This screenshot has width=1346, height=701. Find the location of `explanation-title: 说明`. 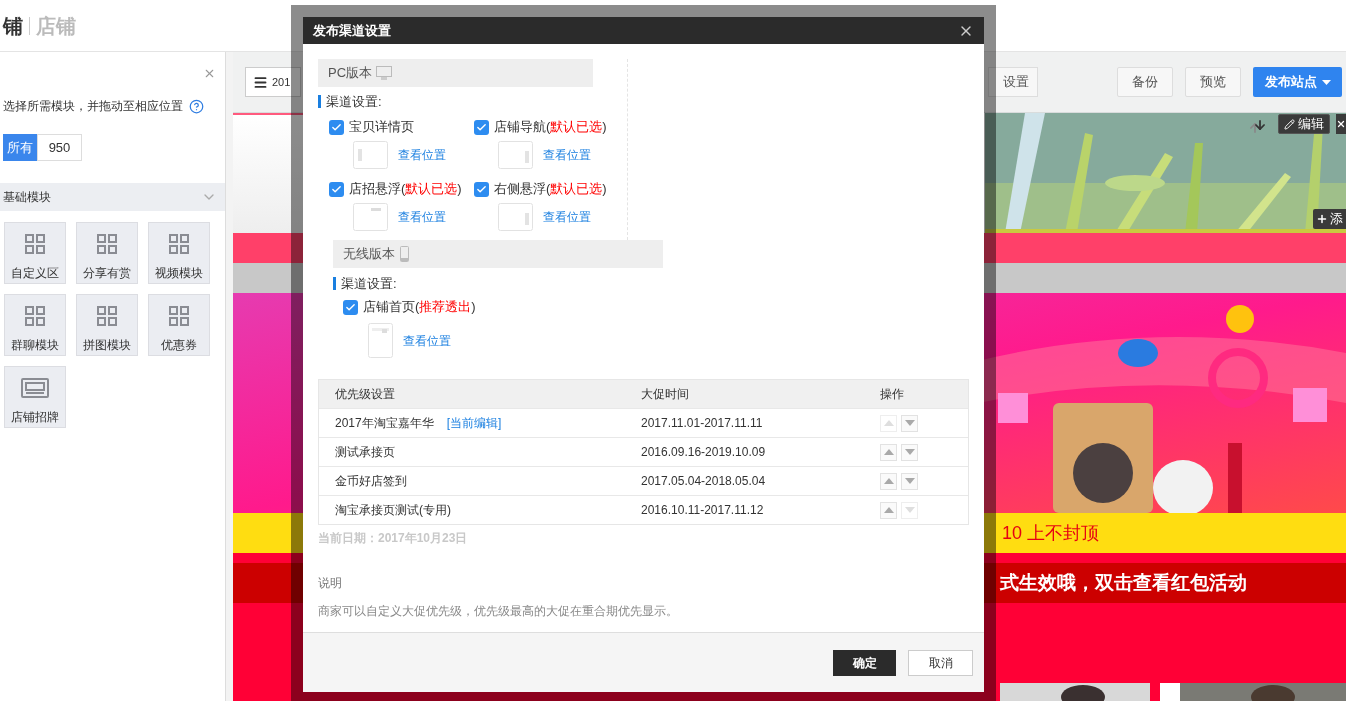

explanation-title: 说明 is located at coordinates (330, 583).